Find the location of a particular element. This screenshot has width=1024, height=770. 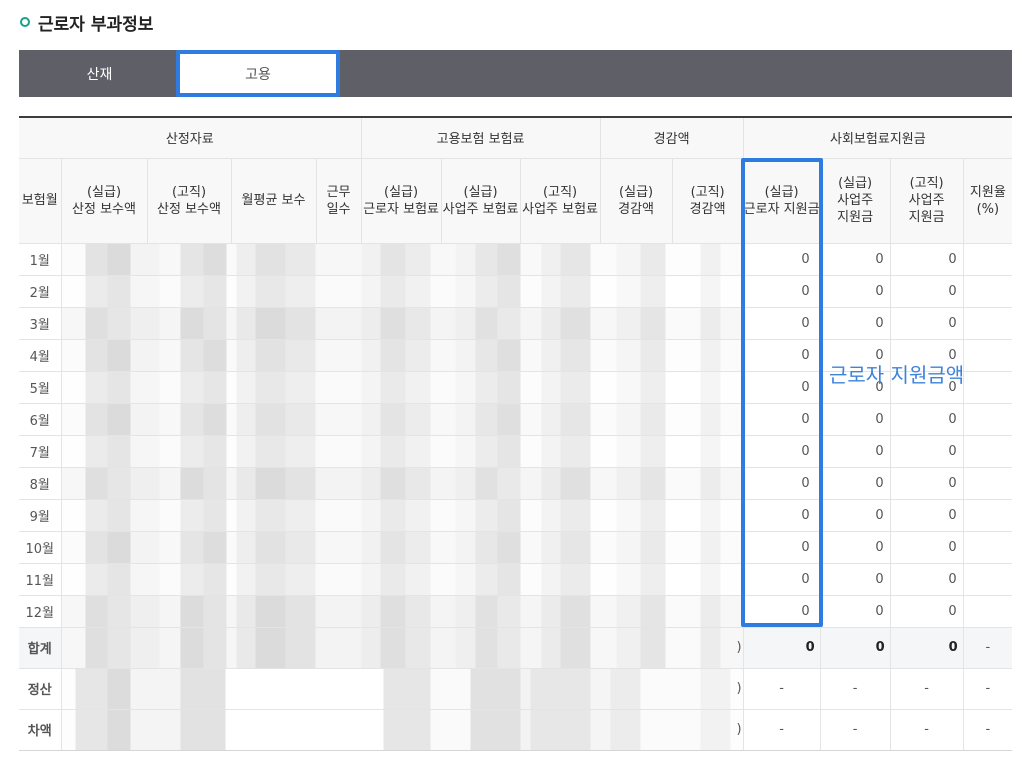

month-cell: 7월 is located at coordinates (40, 451).